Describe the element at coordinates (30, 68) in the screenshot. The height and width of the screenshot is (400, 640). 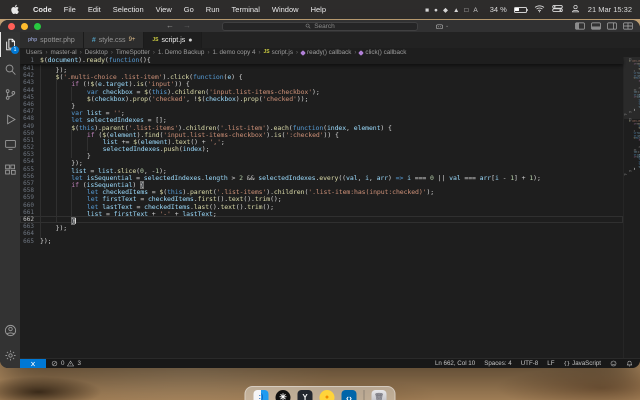
I see `line-number: 641` at that location.